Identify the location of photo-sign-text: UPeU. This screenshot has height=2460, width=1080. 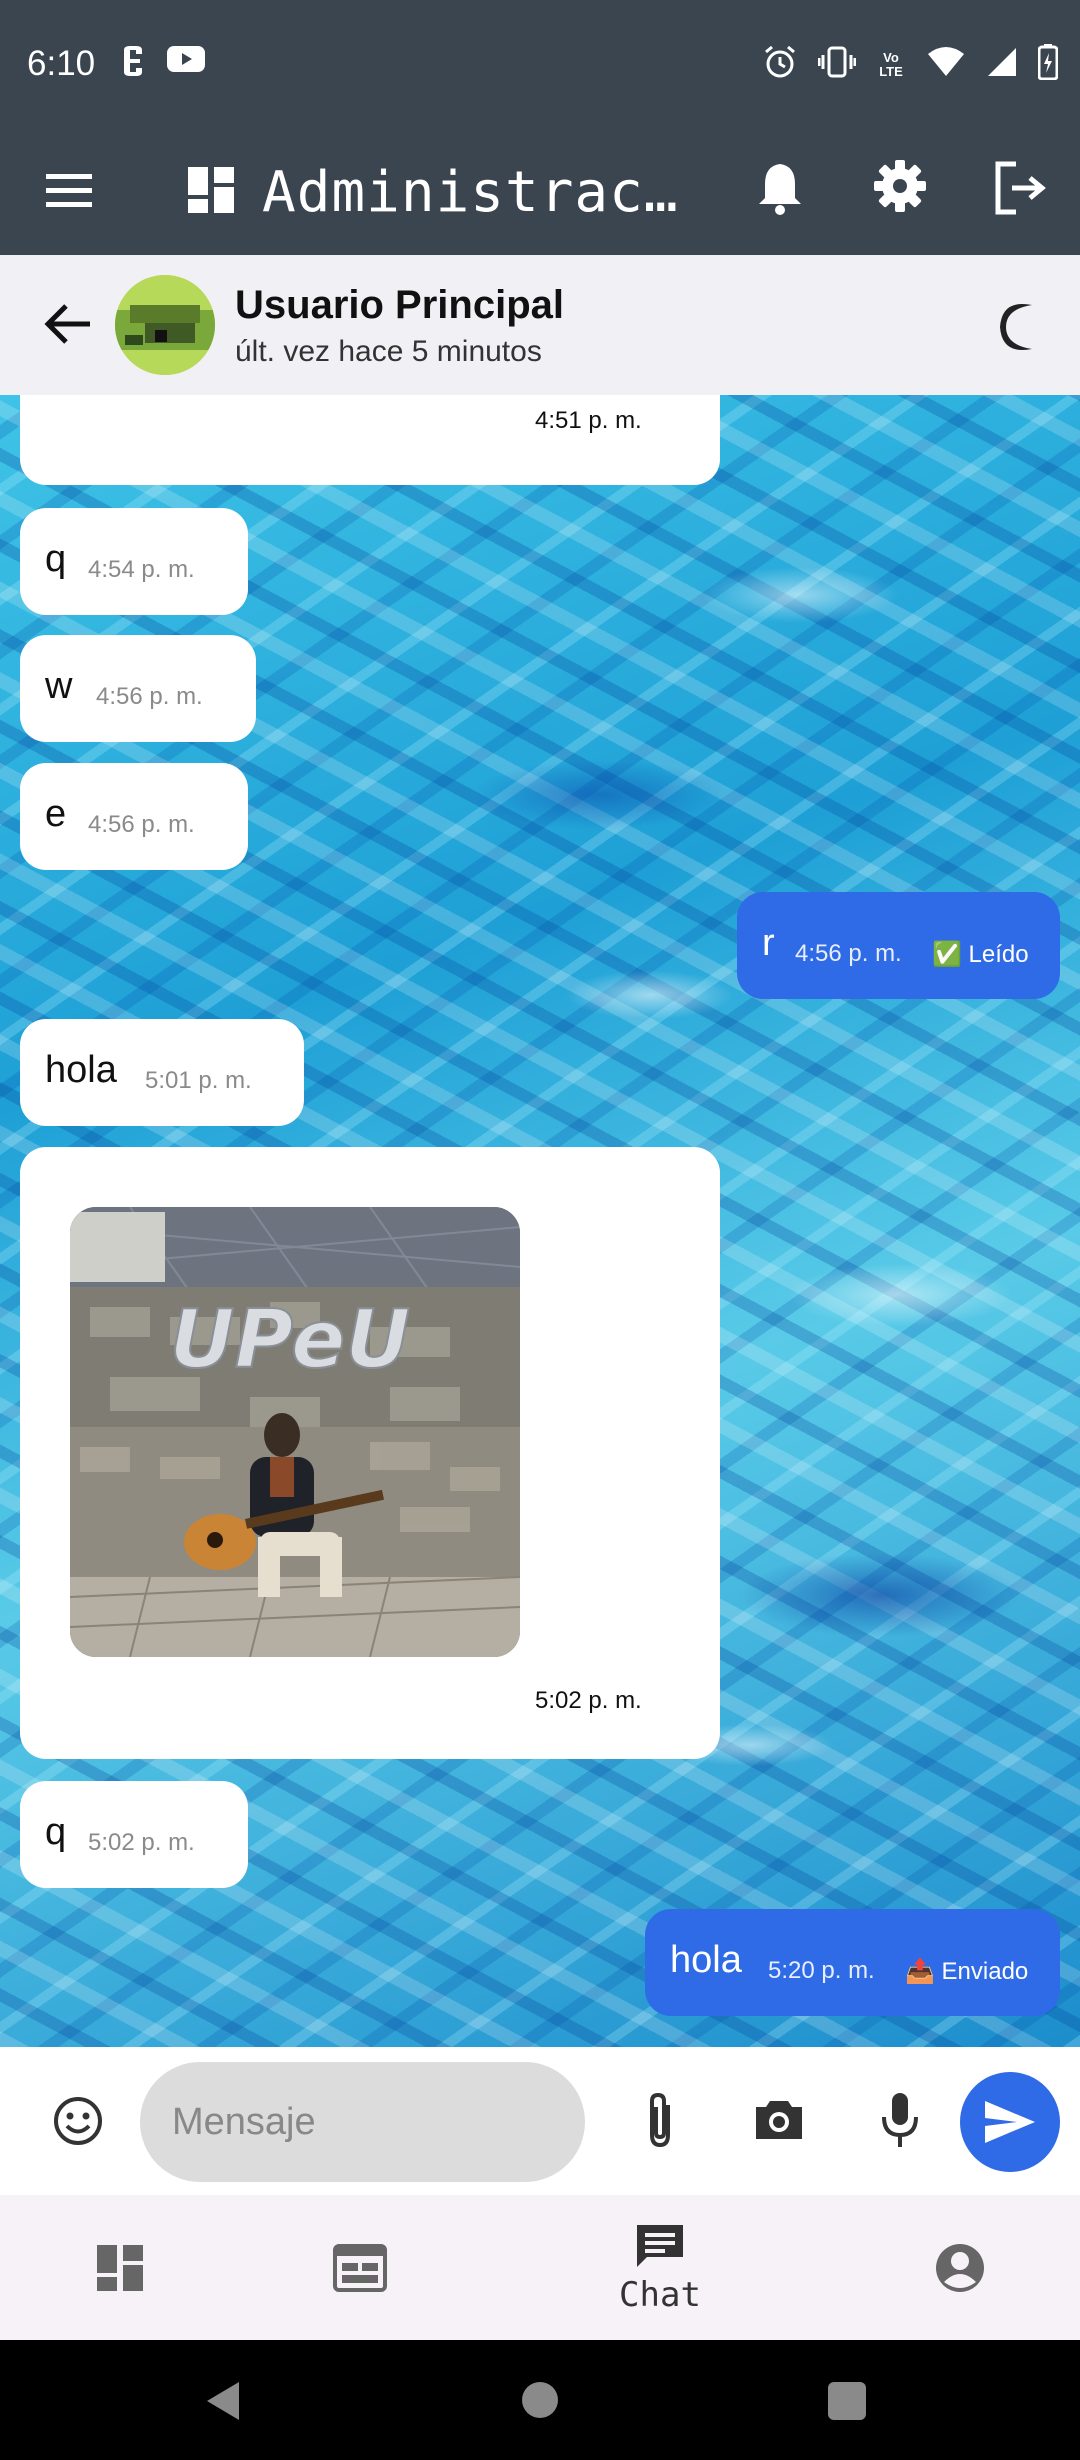
(290, 1339).